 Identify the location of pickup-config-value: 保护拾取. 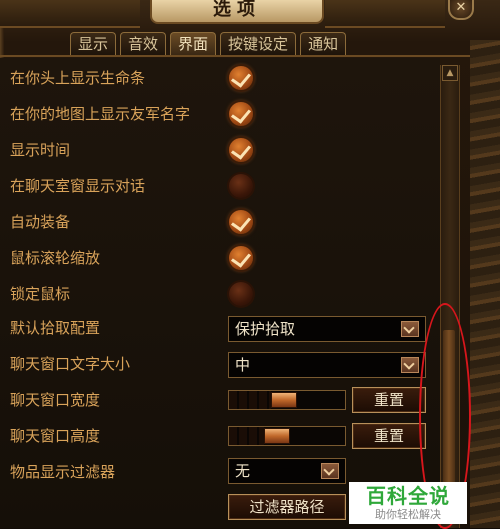
(265, 329).